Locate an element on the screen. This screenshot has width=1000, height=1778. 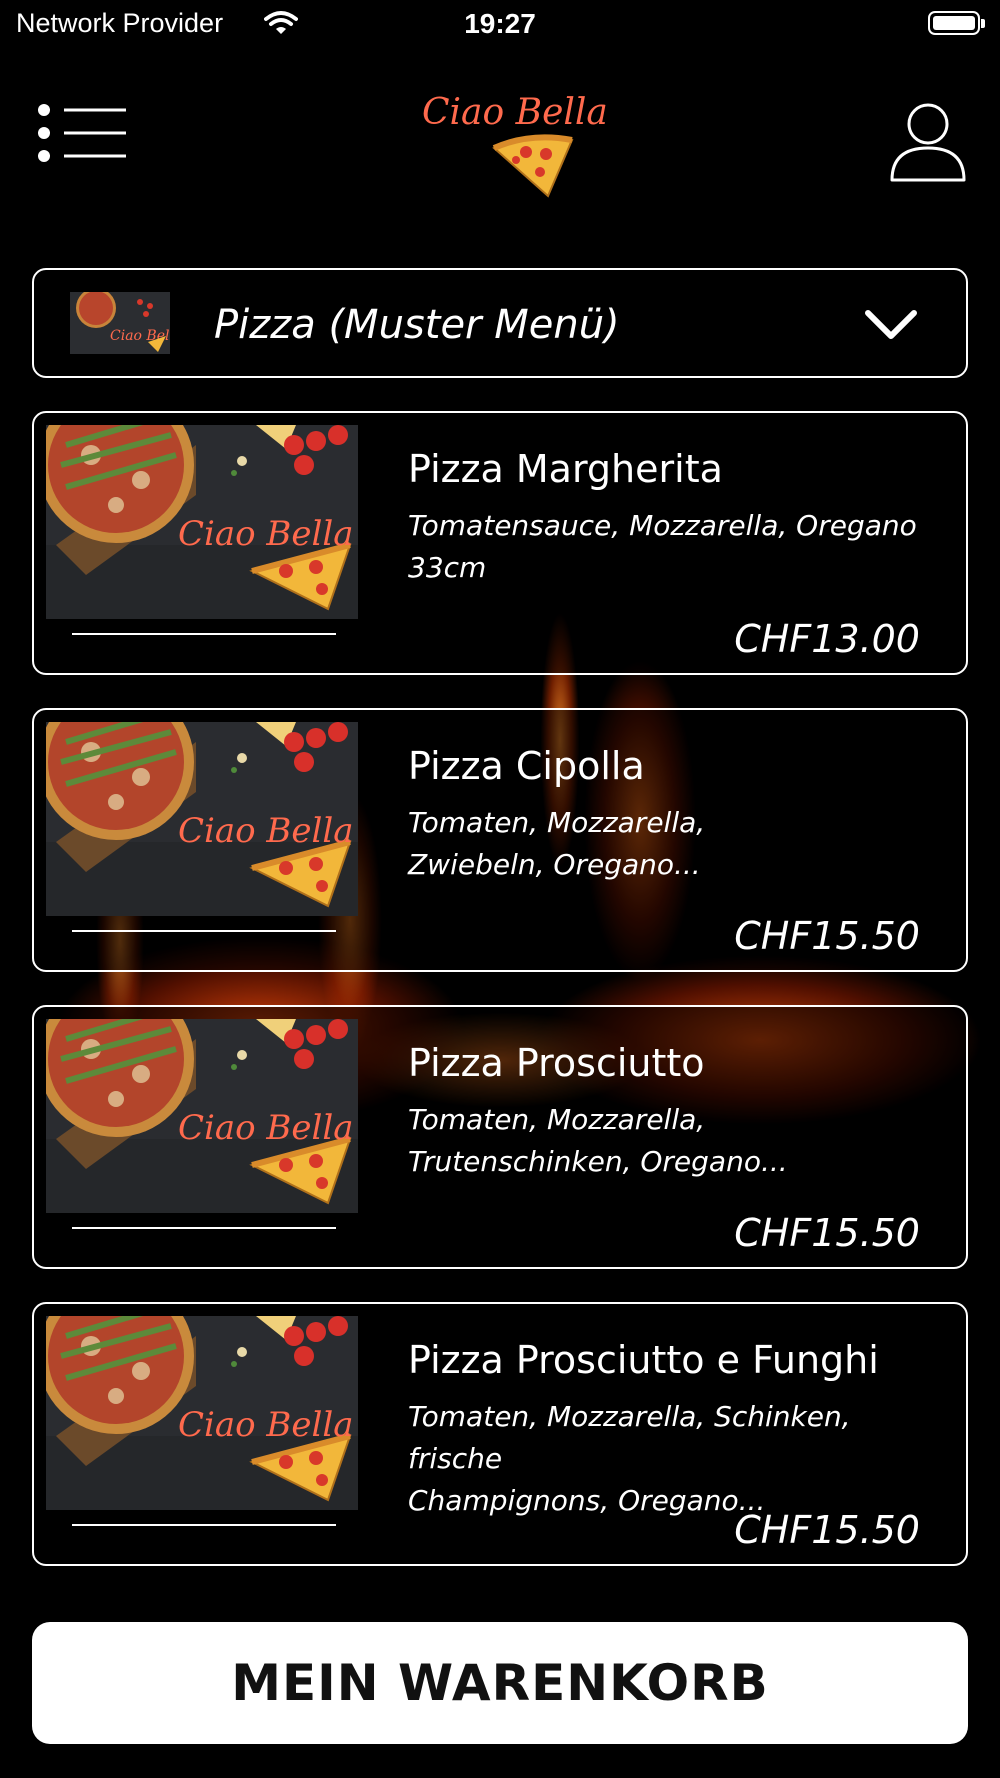
status-bar: Network Provider 19:27 is located at coordinates (500, 26).